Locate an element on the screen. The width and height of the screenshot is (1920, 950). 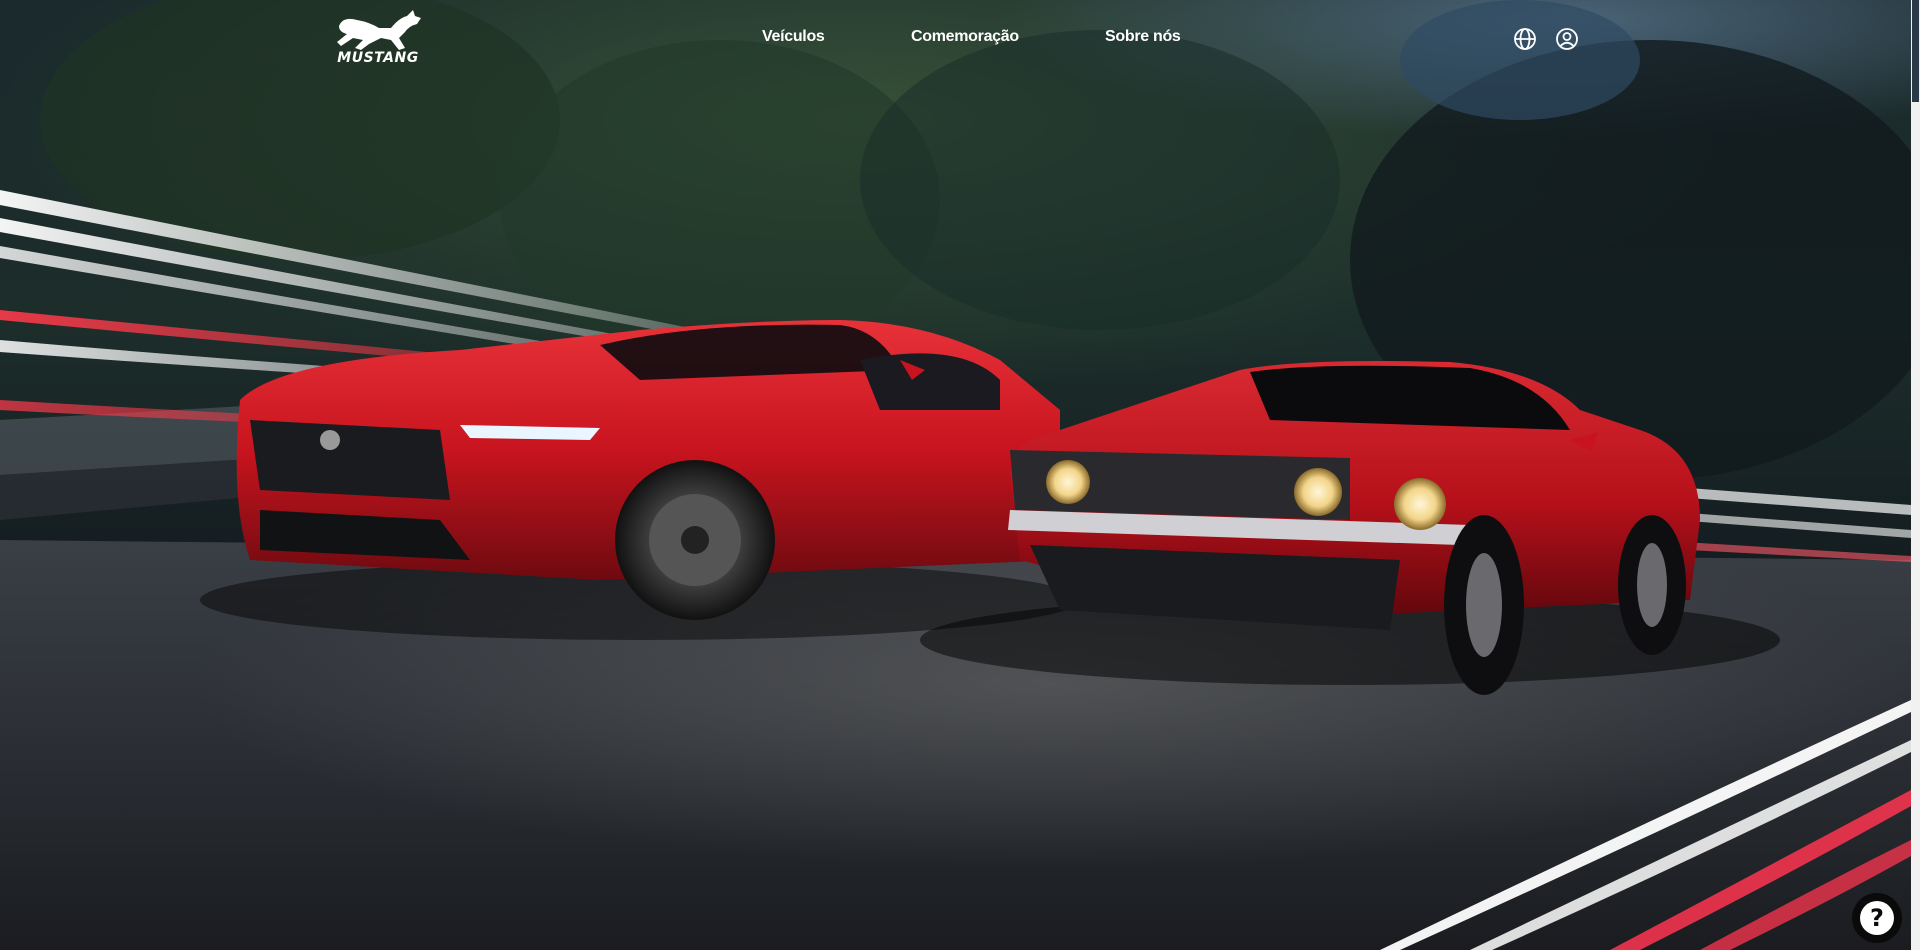
top-navigation: MUSTANG Veículos Comemoração Sobre nós is located at coordinates (955, 40).